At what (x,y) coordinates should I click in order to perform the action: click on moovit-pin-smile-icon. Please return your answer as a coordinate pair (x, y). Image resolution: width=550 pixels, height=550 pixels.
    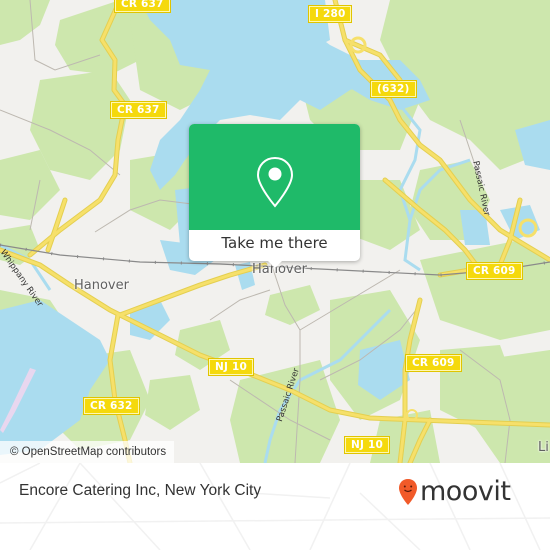
    Looking at the image, I should click on (408, 492).